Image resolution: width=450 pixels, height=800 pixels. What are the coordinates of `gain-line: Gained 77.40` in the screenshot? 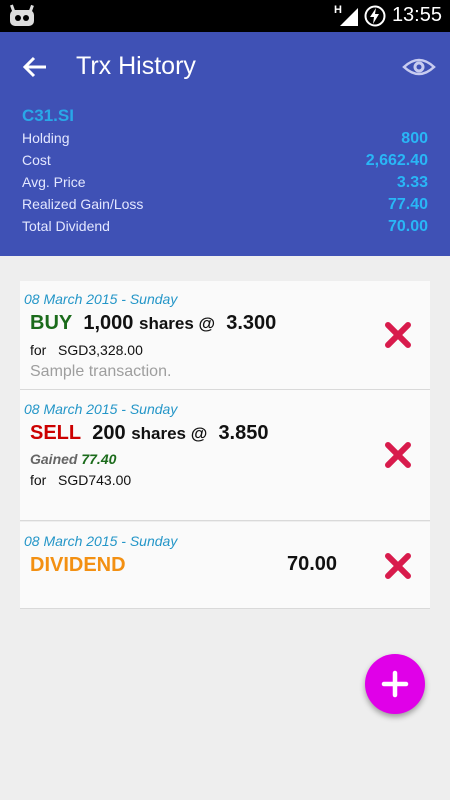 It's located at (73, 459).